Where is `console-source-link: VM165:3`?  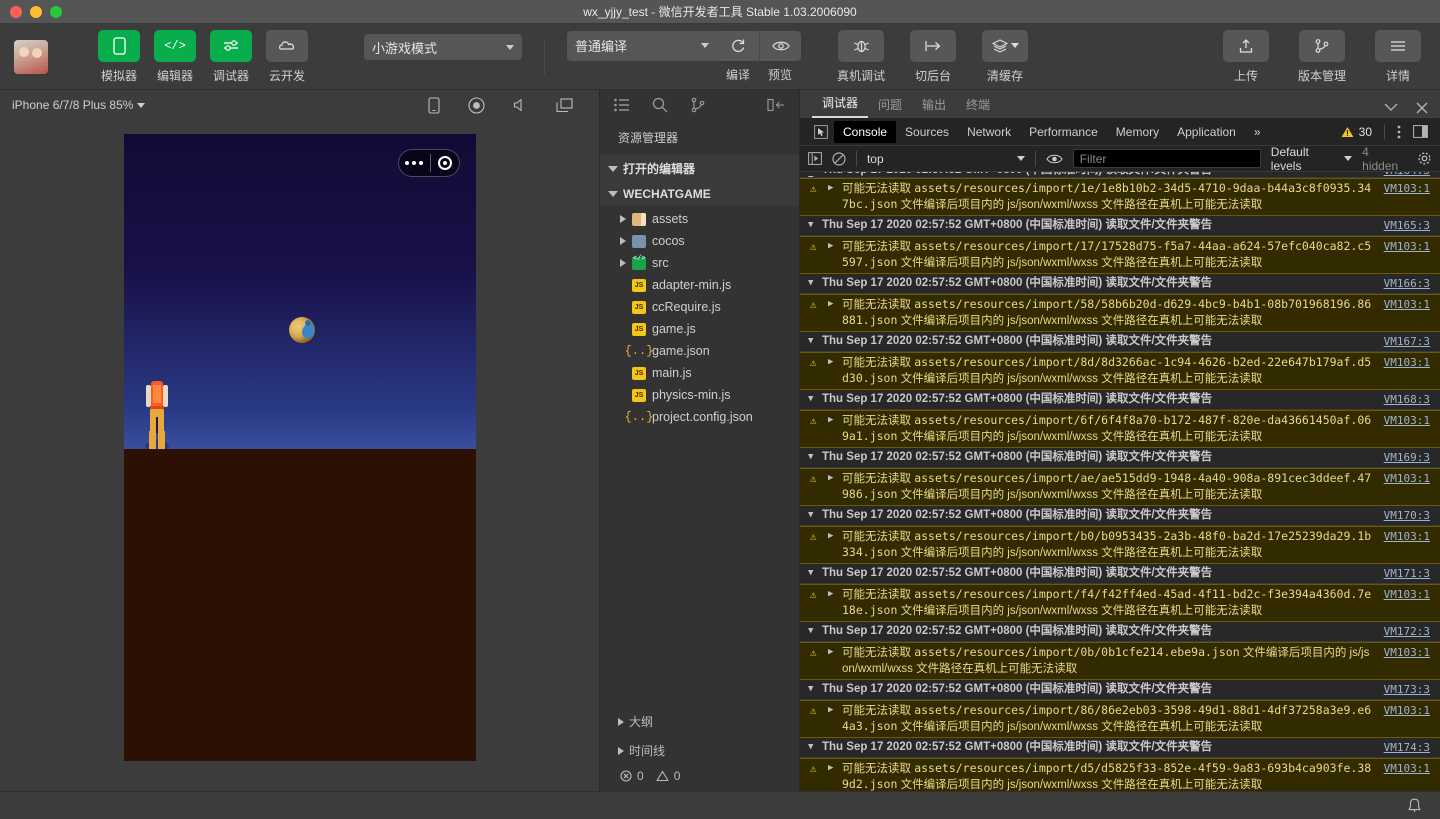
console-source-link: VM165:3 is located at coordinates (1412, 225).